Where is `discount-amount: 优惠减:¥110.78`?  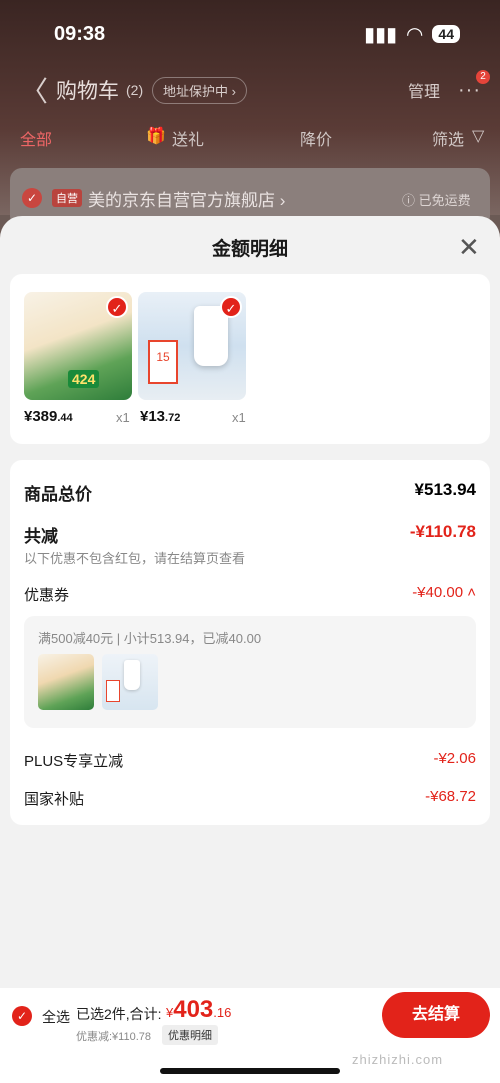 discount-amount: 优惠减:¥110.78 is located at coordinates (114, 1037).